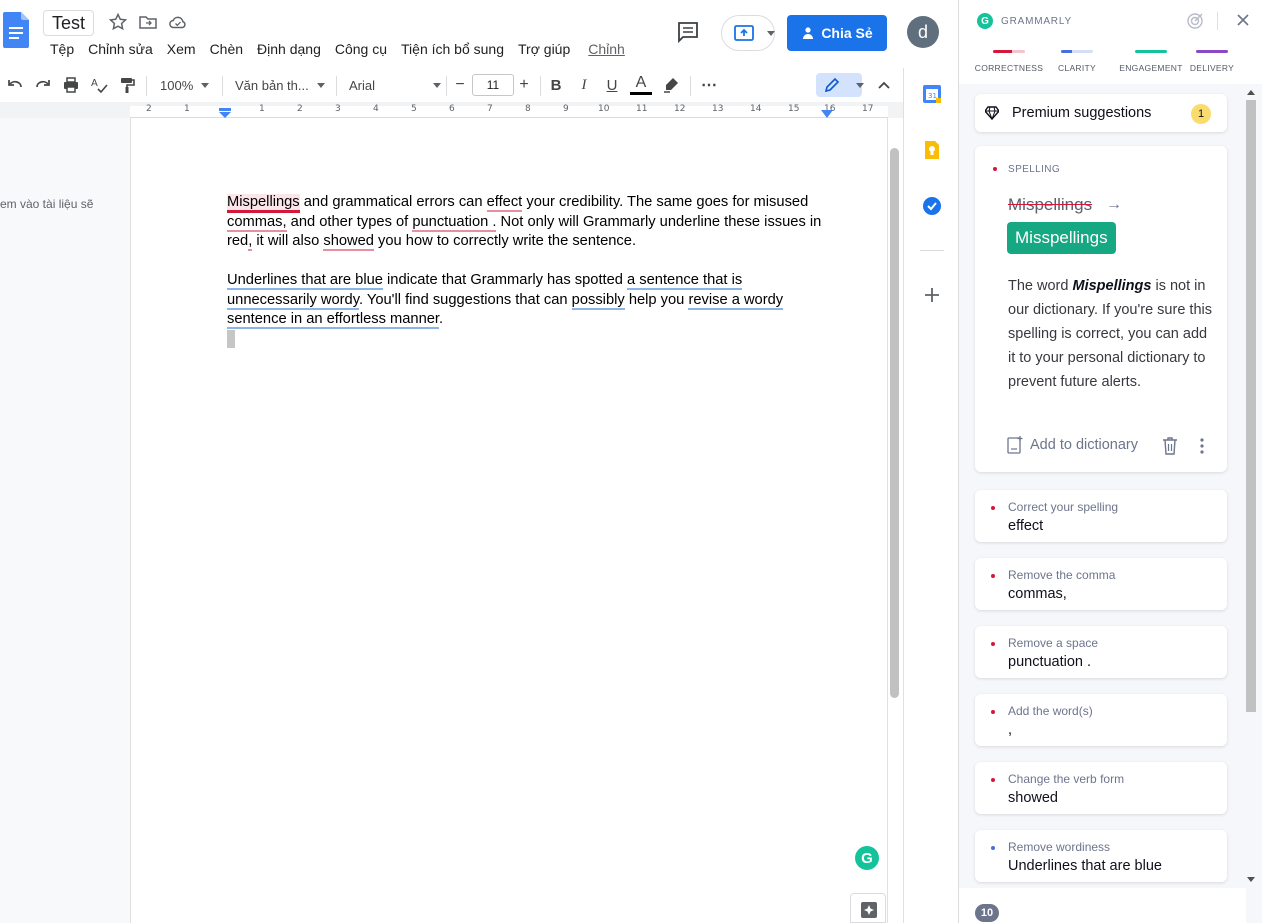 The image size is (1262, 923). I want to click on suggestion-card: Correct your spelling effect, so click(1101, 516).